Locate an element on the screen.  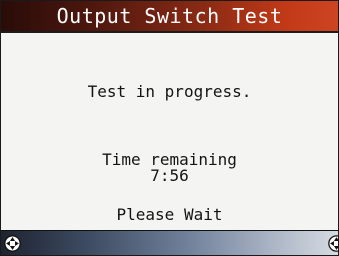
please-wait-message: Please Wait is located at coordinates (169, 214).